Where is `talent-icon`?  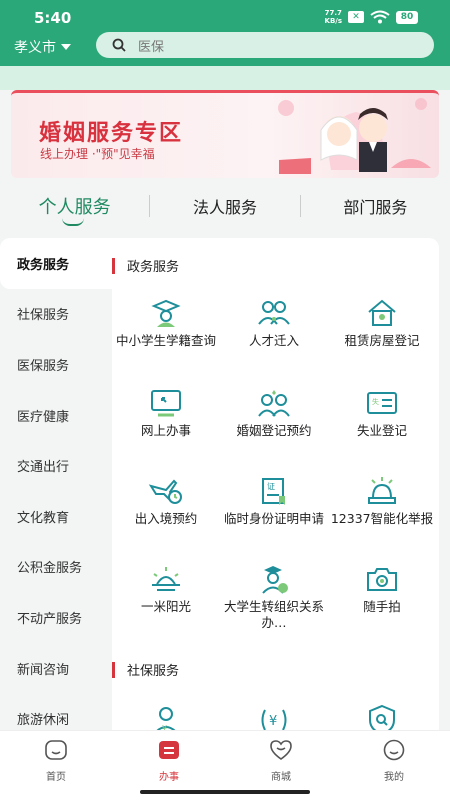
talent-icon is located at coordinates (274, 313).